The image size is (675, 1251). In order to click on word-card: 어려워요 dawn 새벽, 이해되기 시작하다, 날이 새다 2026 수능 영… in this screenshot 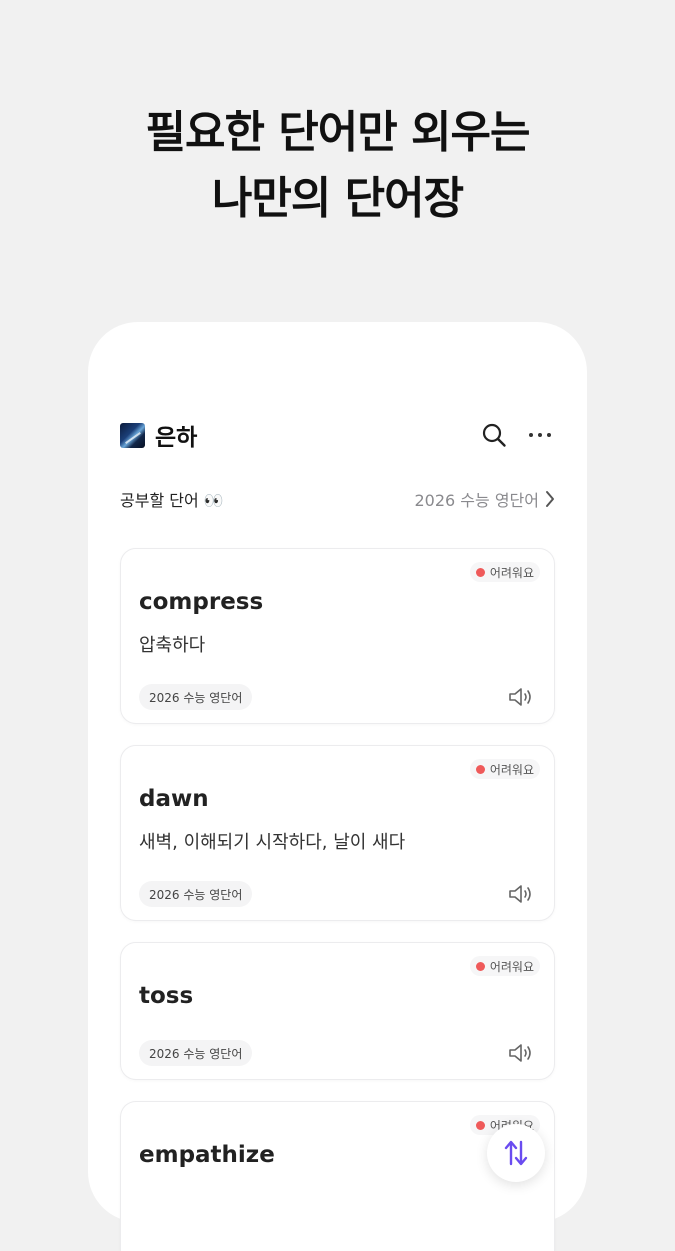, I will do `click(337, 833)`.